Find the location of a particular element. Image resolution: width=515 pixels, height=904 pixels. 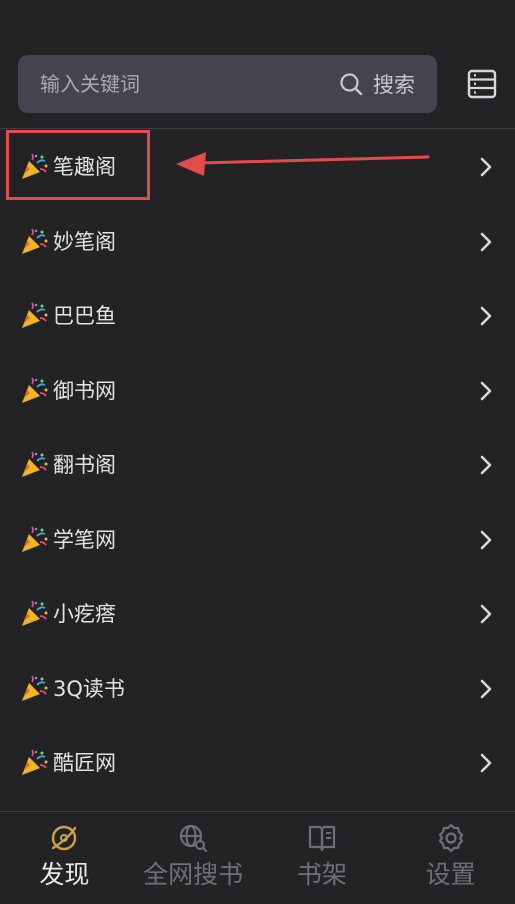

list-item: 学笔网 is located at coordinates (257, 540).